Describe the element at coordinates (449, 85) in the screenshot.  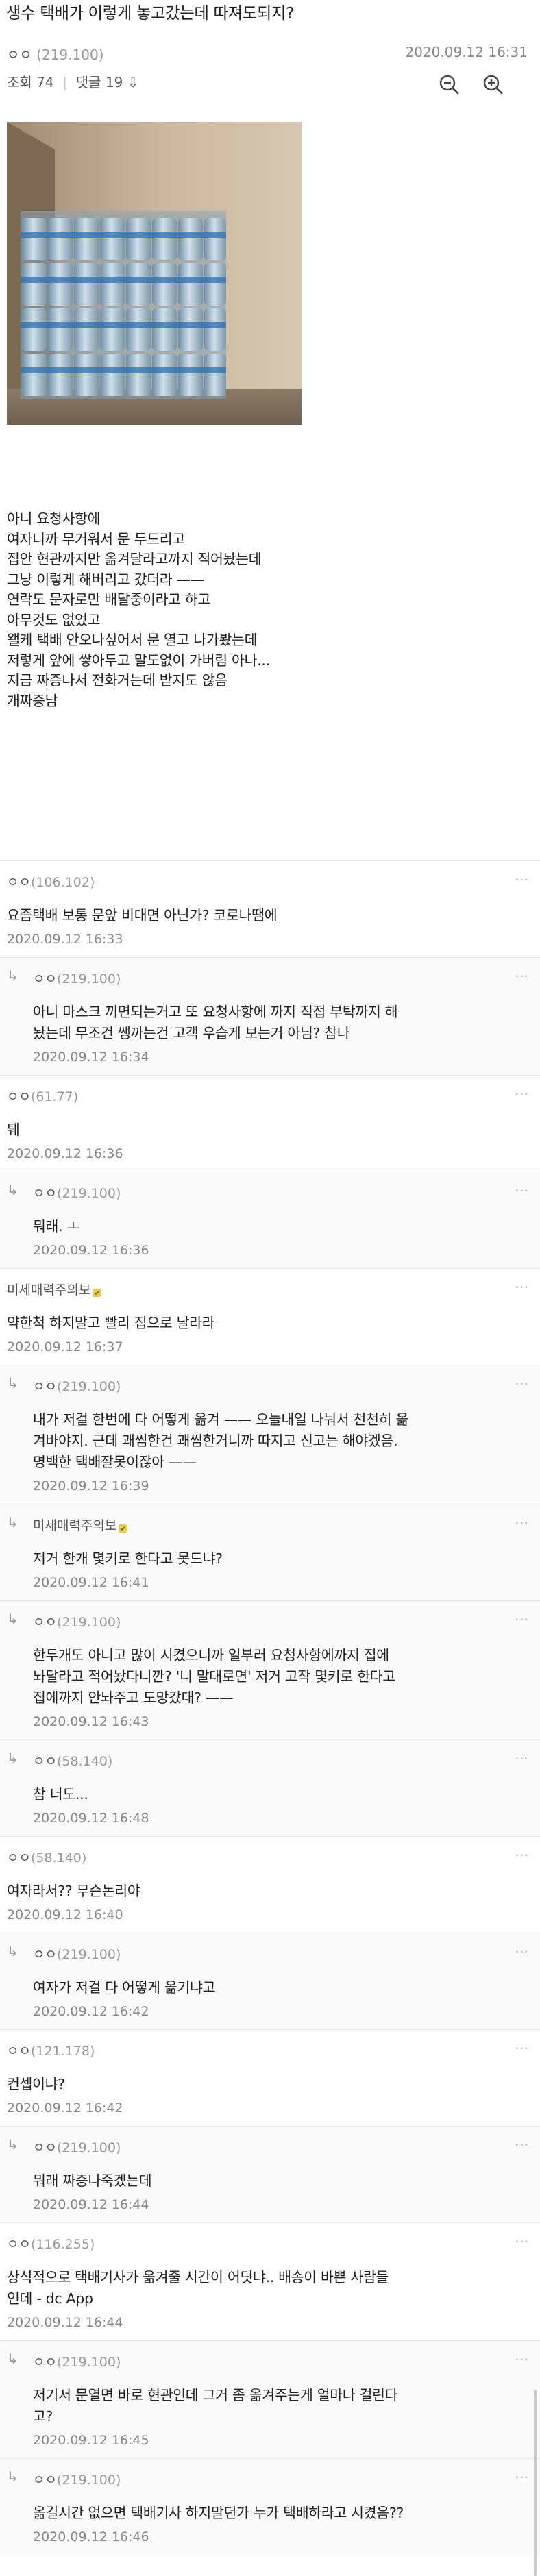
I see `zoom-out-icon` at that location.